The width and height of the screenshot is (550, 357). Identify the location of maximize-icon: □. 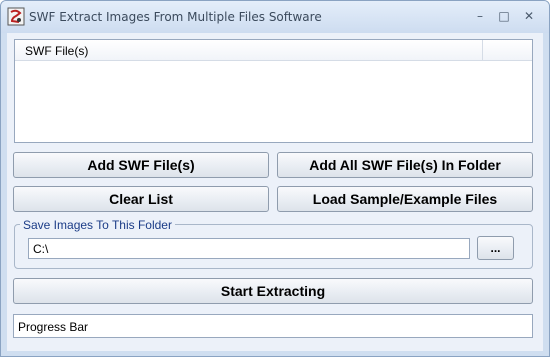
(504, 16).